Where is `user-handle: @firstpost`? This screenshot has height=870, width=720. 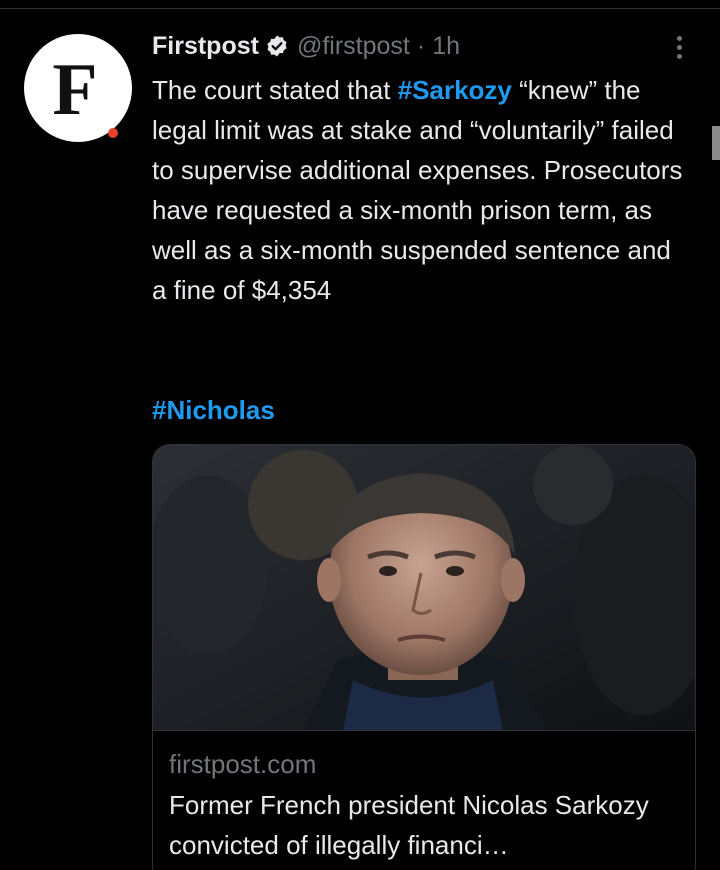 user-handle: @firstpost is located at coordinates (353, 46).